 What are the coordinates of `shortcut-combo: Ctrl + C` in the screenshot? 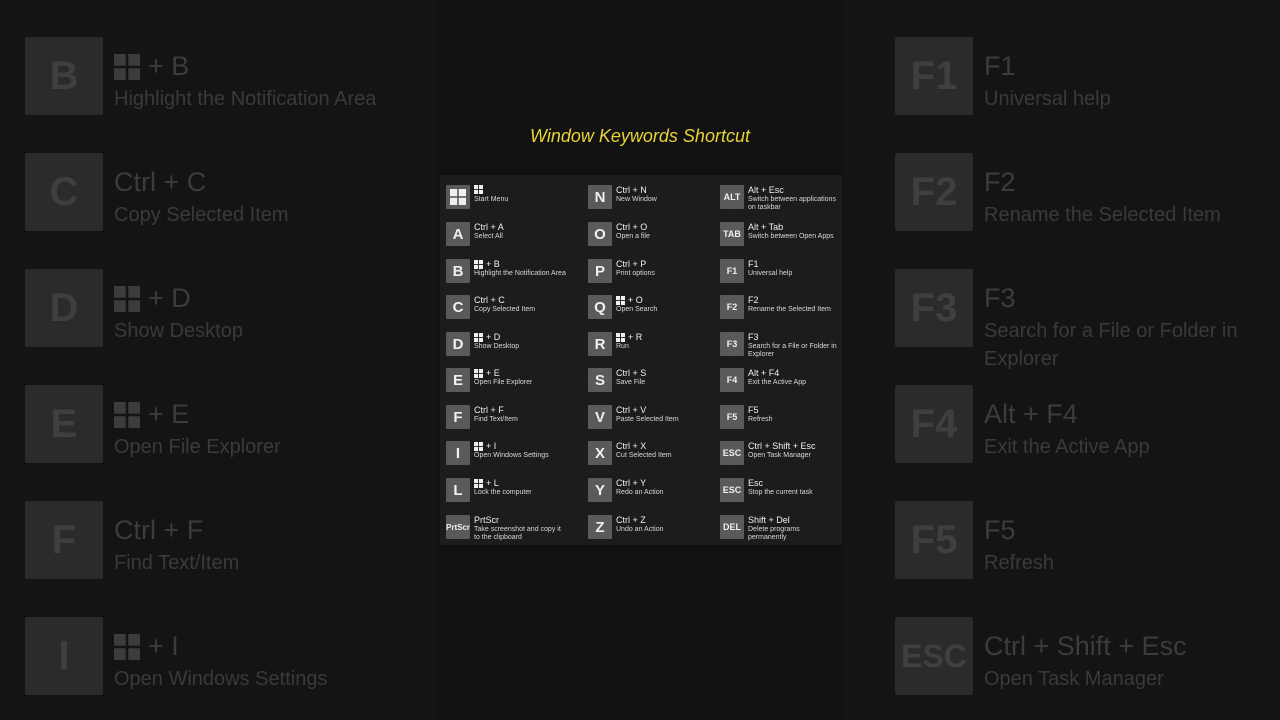 It's located at (489, 300).